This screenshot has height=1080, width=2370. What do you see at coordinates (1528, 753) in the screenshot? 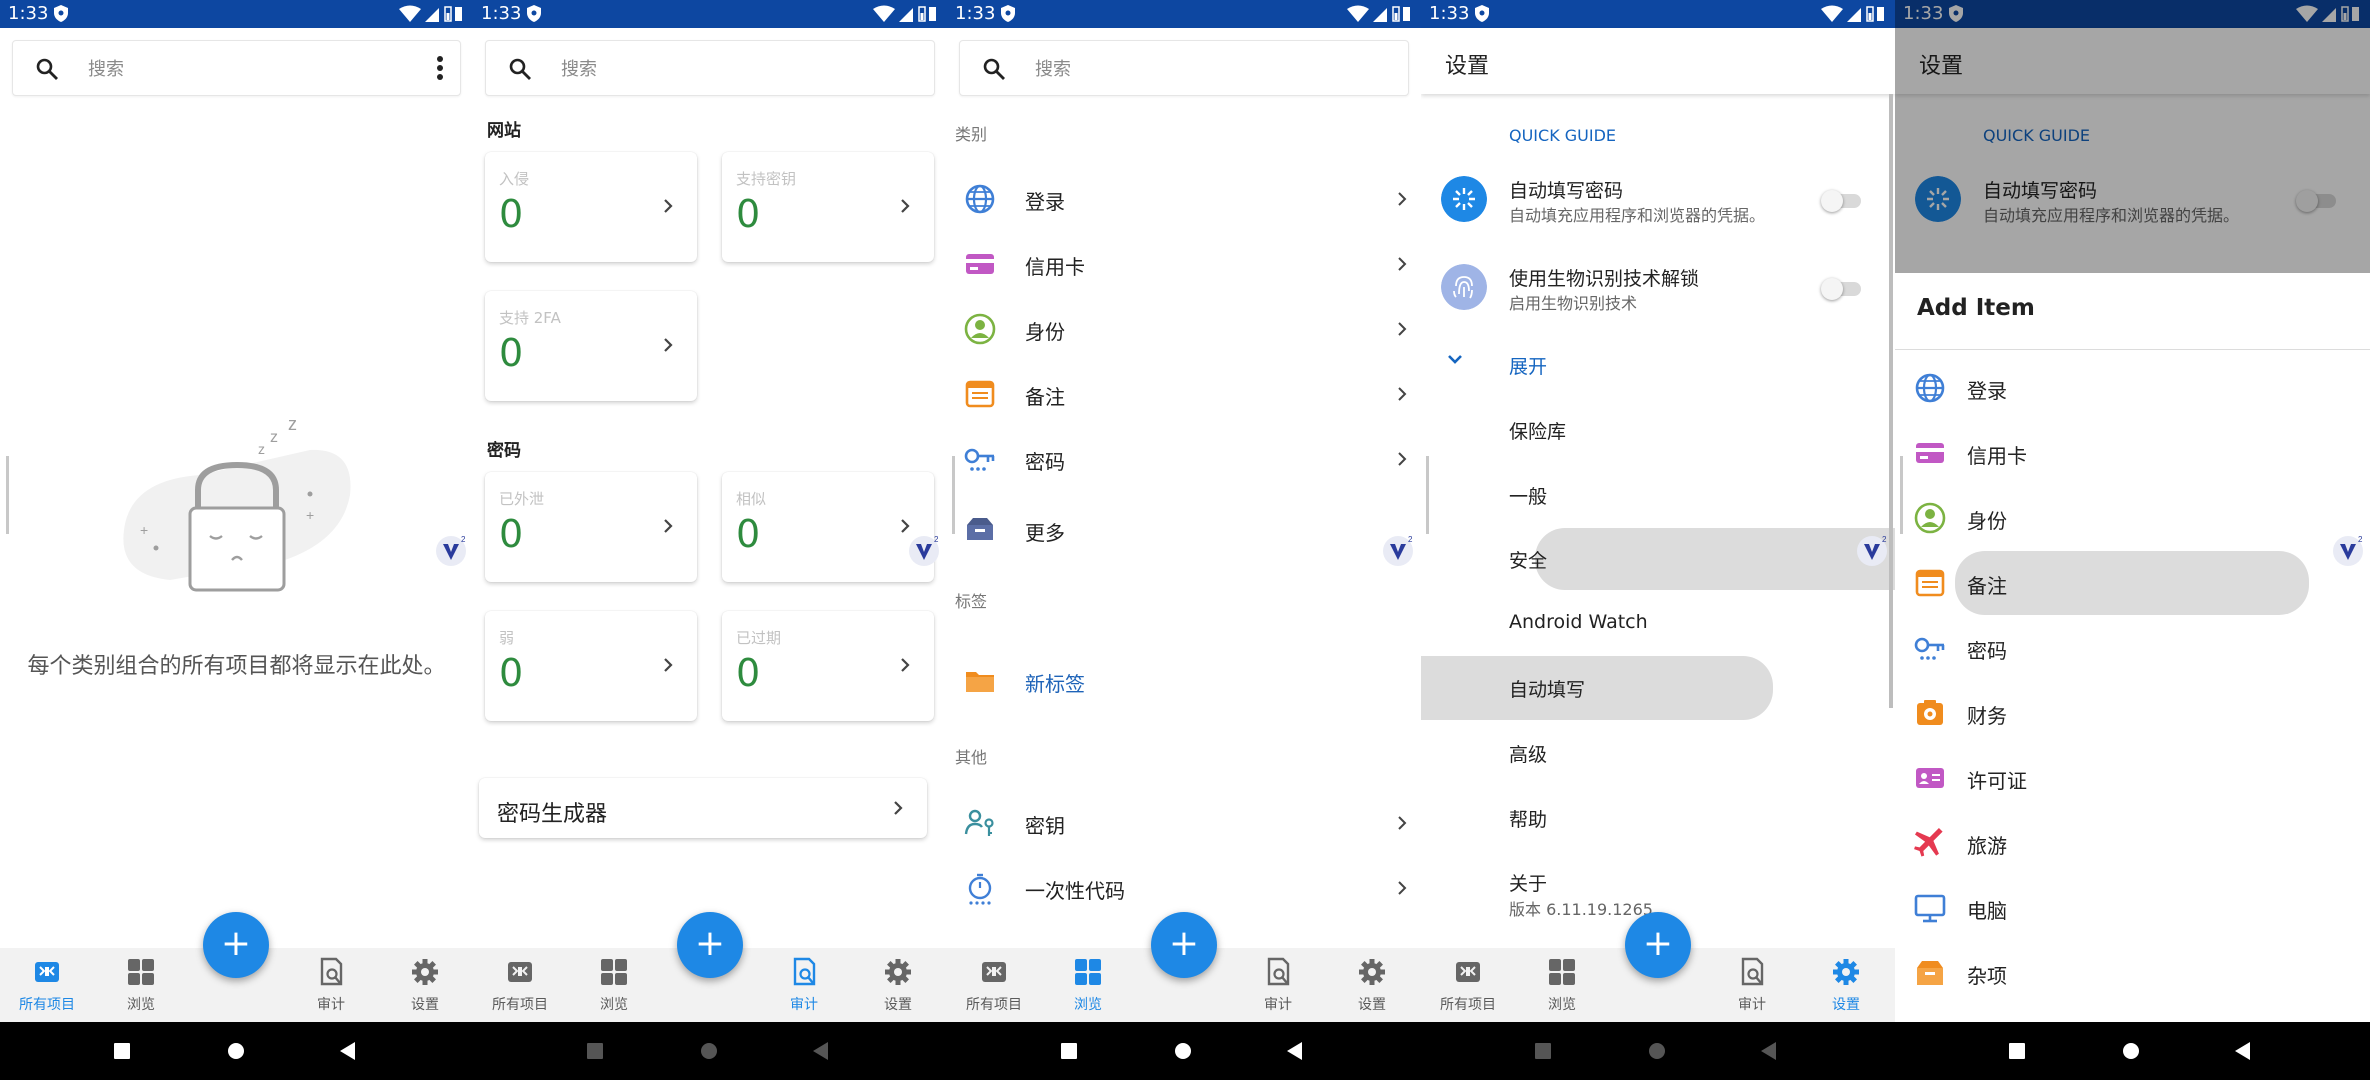
I see `menu-advanced: 高级` at bounding box center [1528, 753].